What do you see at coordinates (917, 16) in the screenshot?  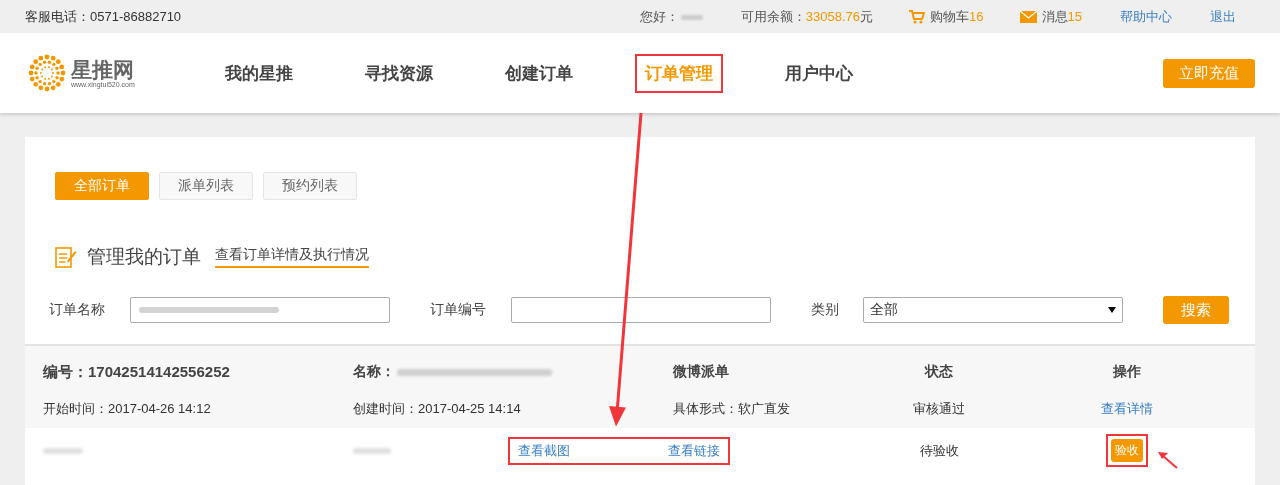 I see `cart-icon` at bounding box center [917, 16].